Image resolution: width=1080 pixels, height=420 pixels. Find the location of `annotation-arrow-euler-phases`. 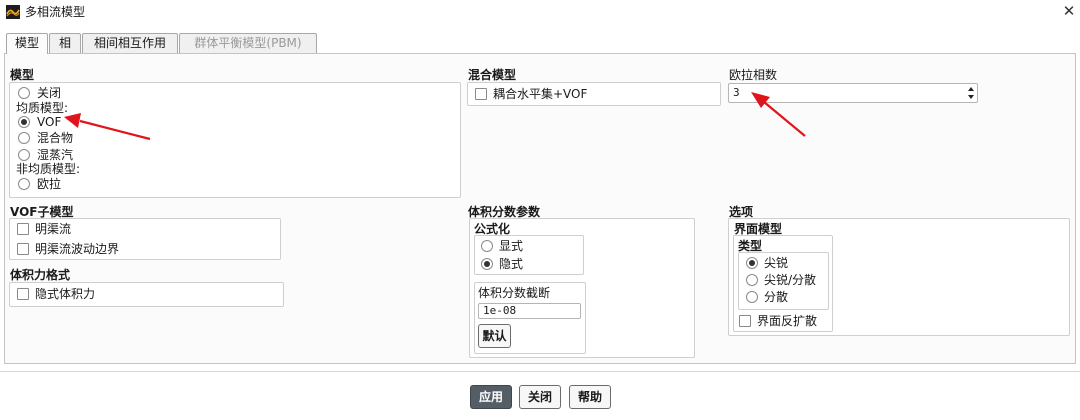

annotation-arrow-euler-phases is located at coordinates (778, 114).